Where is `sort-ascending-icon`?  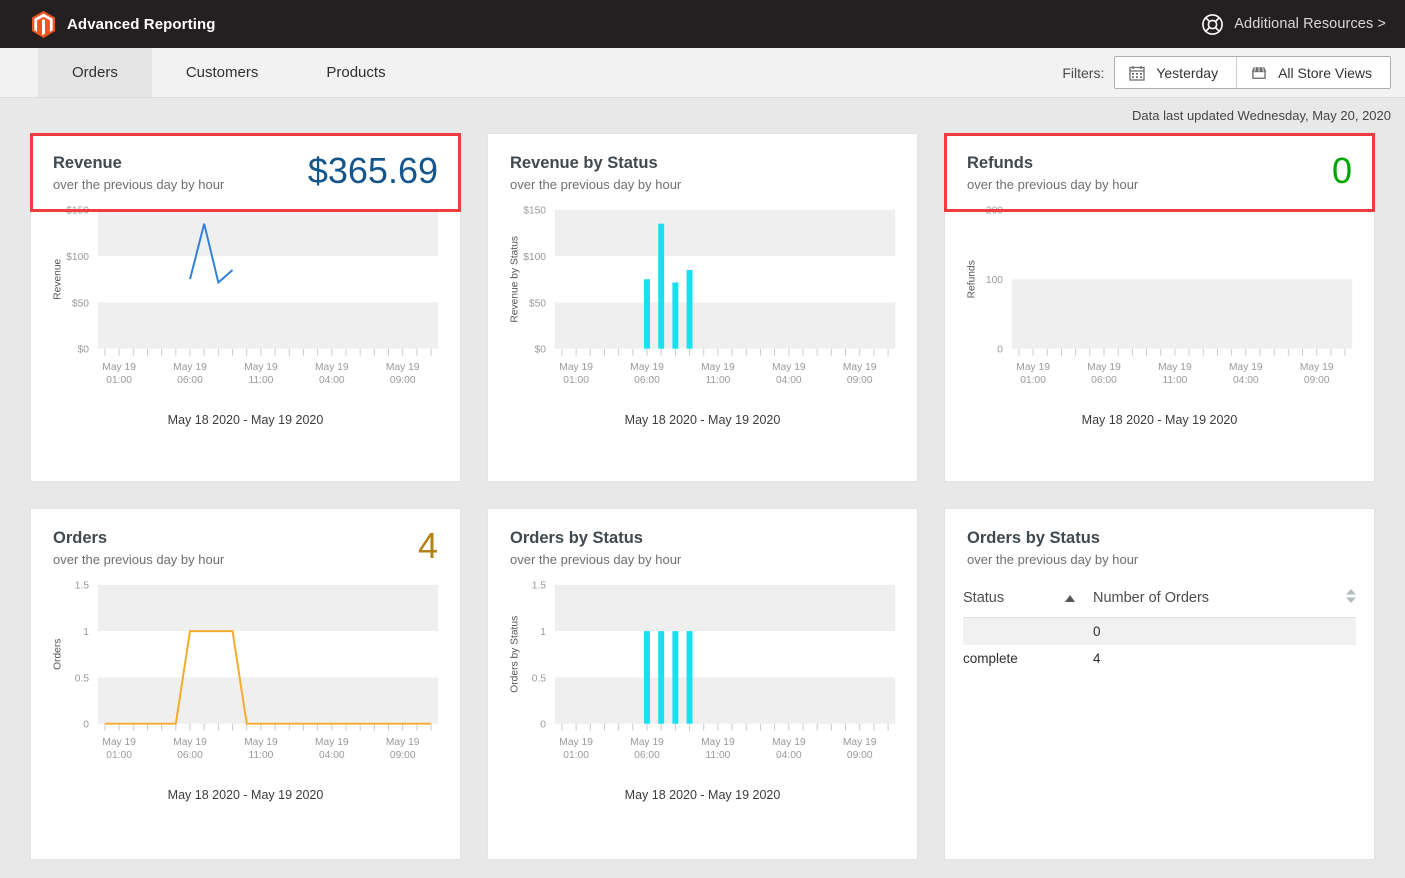
sort-ascending-icon is located at coordinates (1079, 598).